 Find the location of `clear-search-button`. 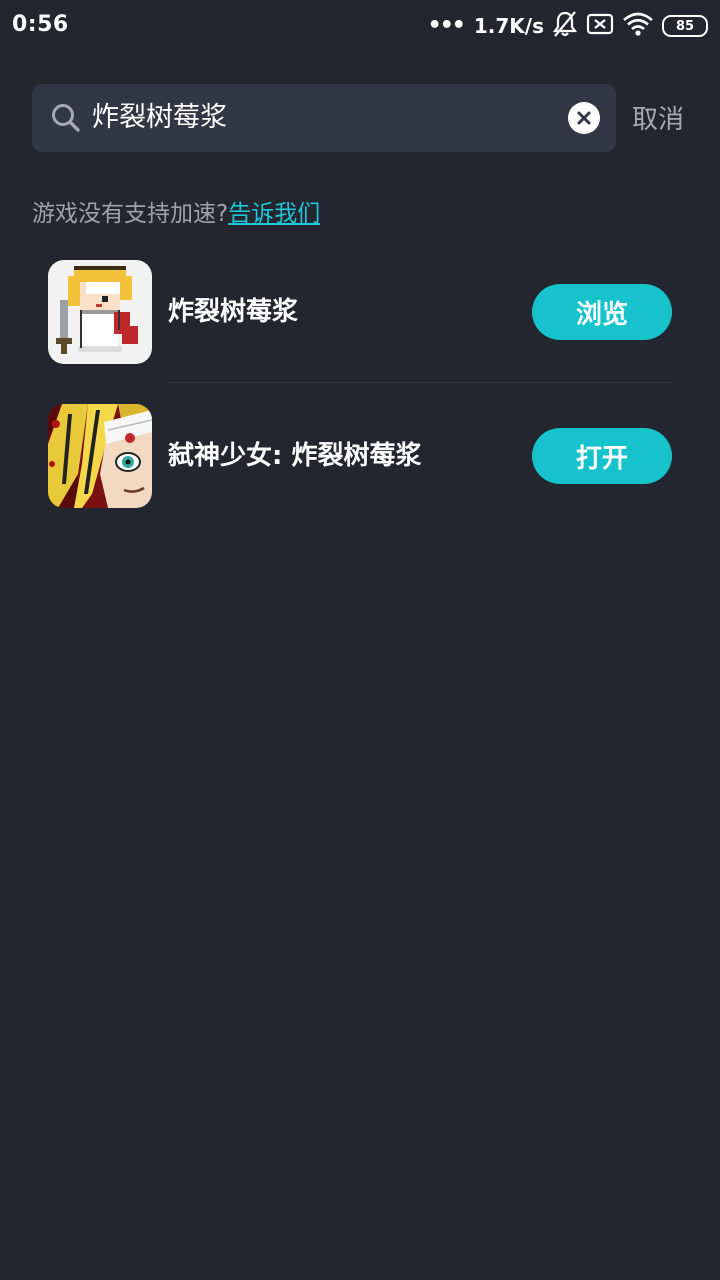

clear-search-button is located at coordinates (584, 118).